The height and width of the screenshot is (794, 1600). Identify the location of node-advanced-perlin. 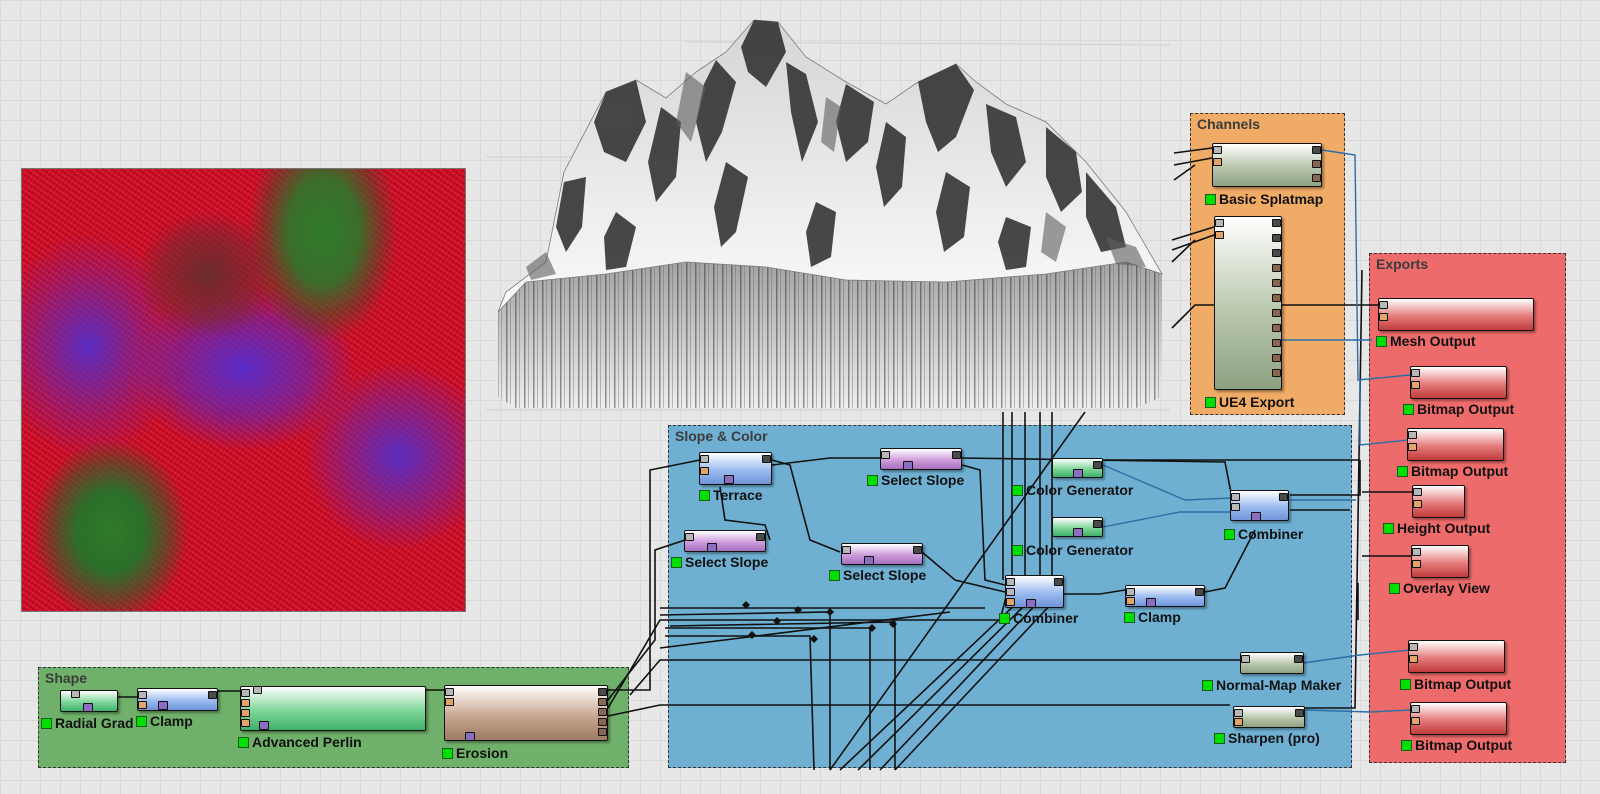
(333, 708).